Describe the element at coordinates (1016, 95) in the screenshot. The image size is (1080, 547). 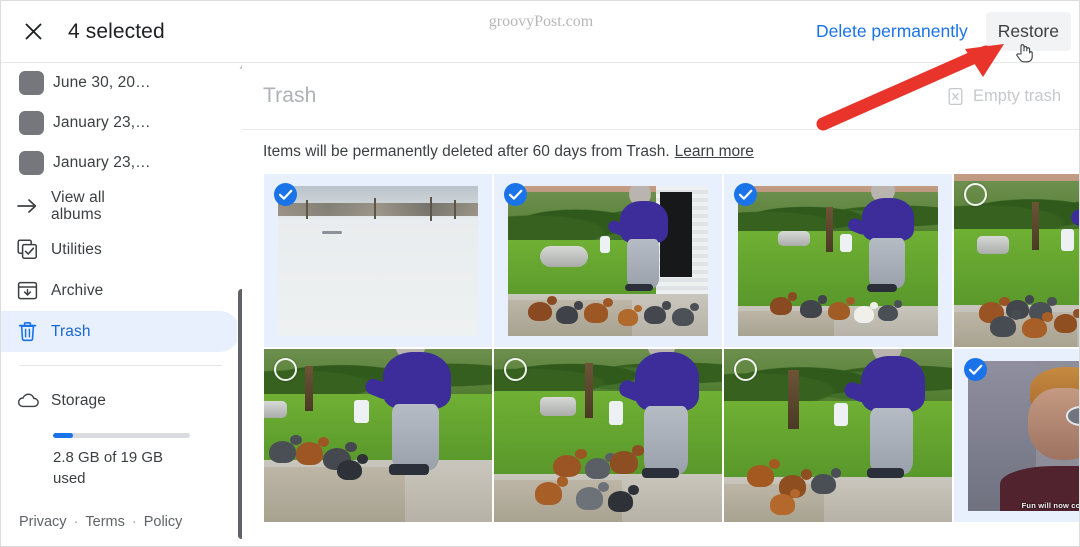
I see `empty-trash-label: Empty trash` at that location.